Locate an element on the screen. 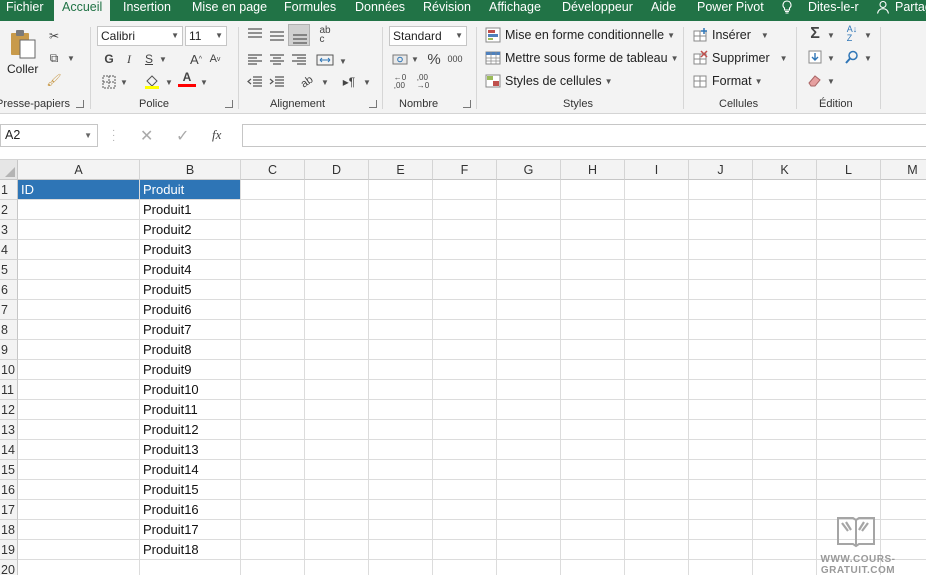 The width and height of the screenshot is (926, 575). conditional-formatting-button: Mise en forme conditionnelle ▼ is located at coordinates (580, 35).